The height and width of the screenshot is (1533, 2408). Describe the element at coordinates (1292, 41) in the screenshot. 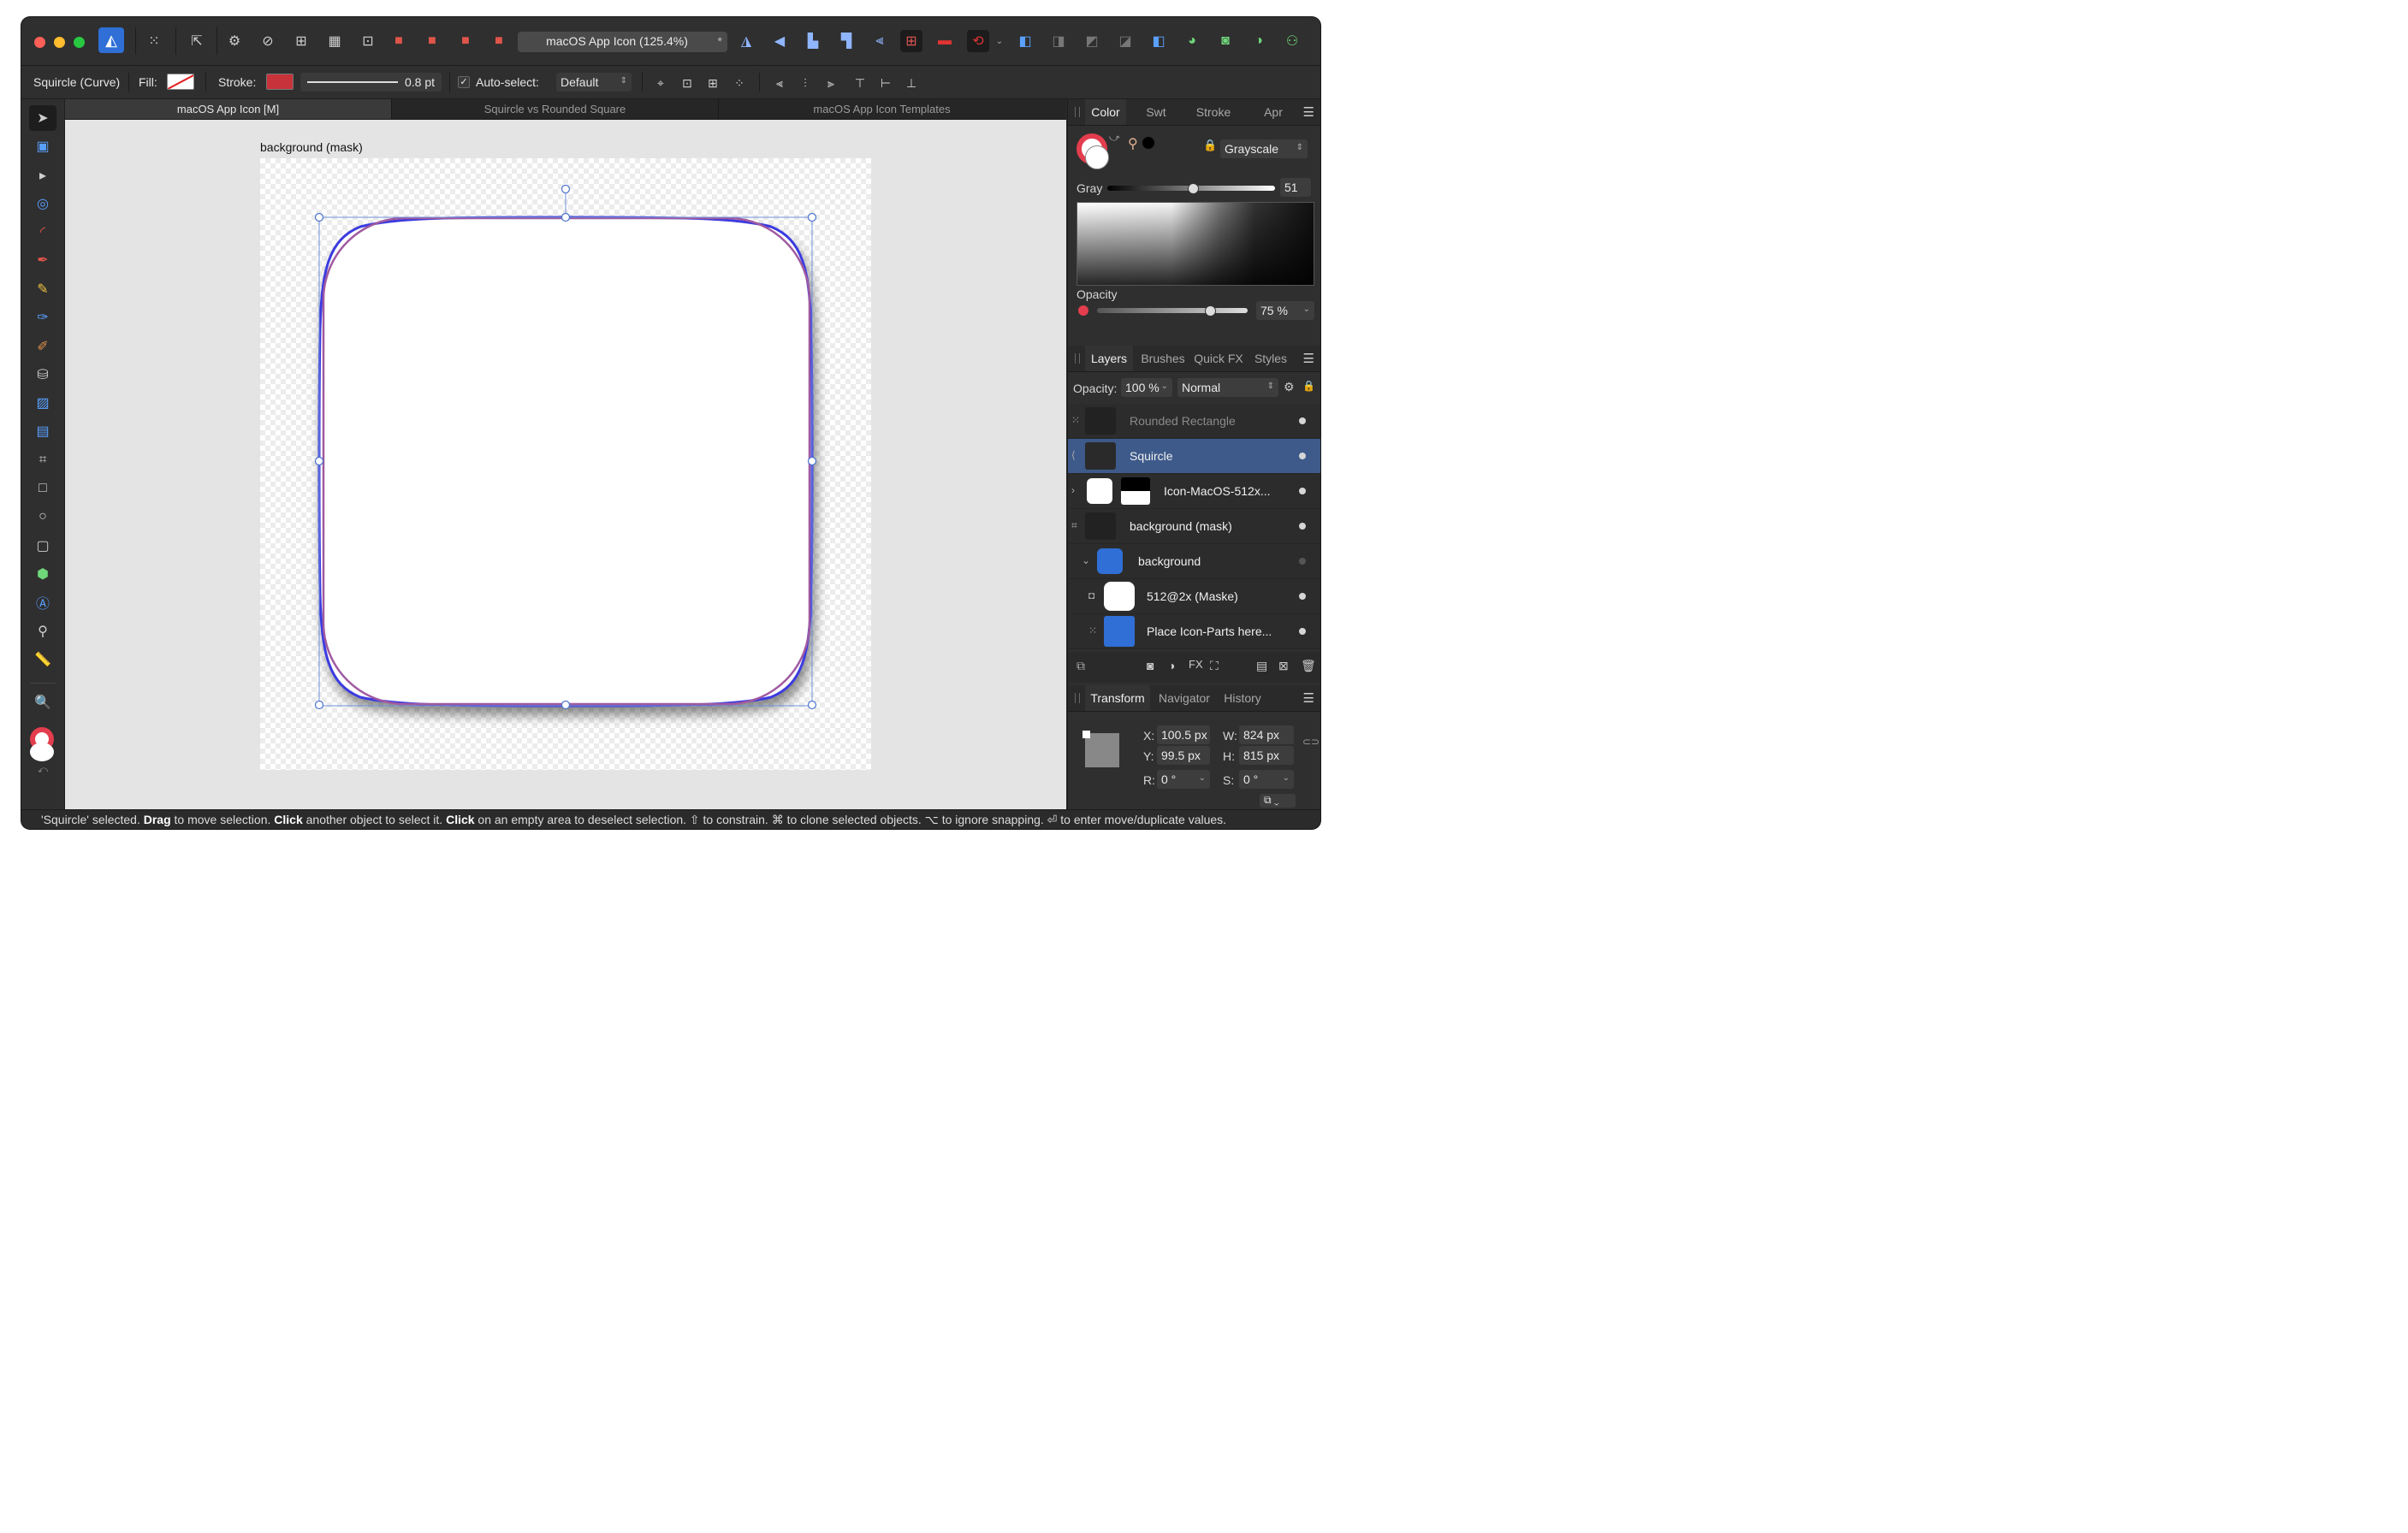

I see `account-icon: ⚇` at that location.